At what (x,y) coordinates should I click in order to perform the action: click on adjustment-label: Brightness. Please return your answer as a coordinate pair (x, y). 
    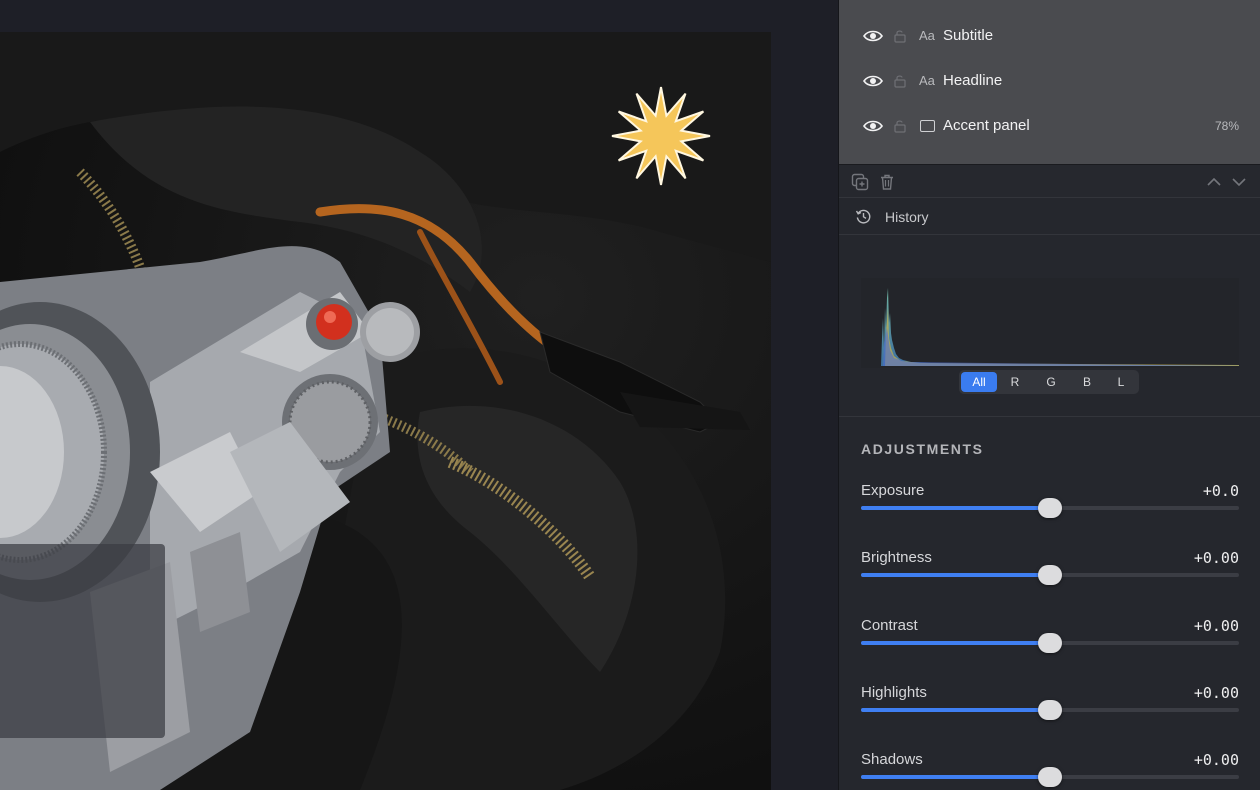
    Looking at the image, I should click on (896, 557).